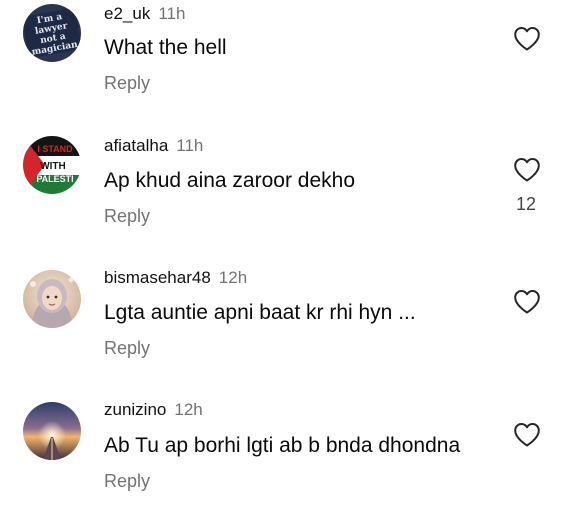 The height and width of the screenshot is (528, 570). What do you see at coordinates (135, 409) in the screenshot?
I see `username: zunizino` at bounding box center [135, 409].